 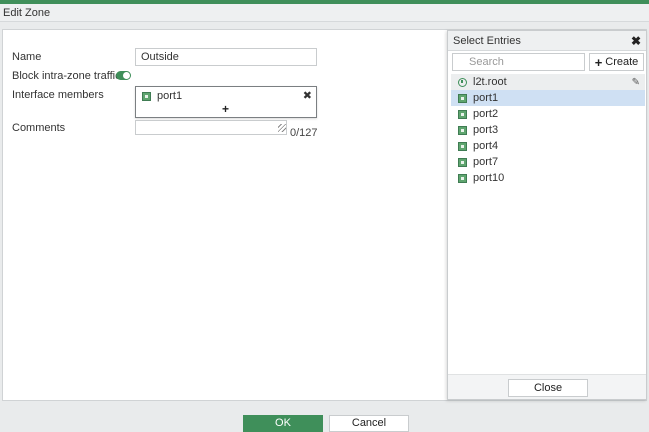 What do you see at coordinates (304, 133) in the screenshot?
I see `comments-char-counter: 0/127` at bounding box center [304, 133].